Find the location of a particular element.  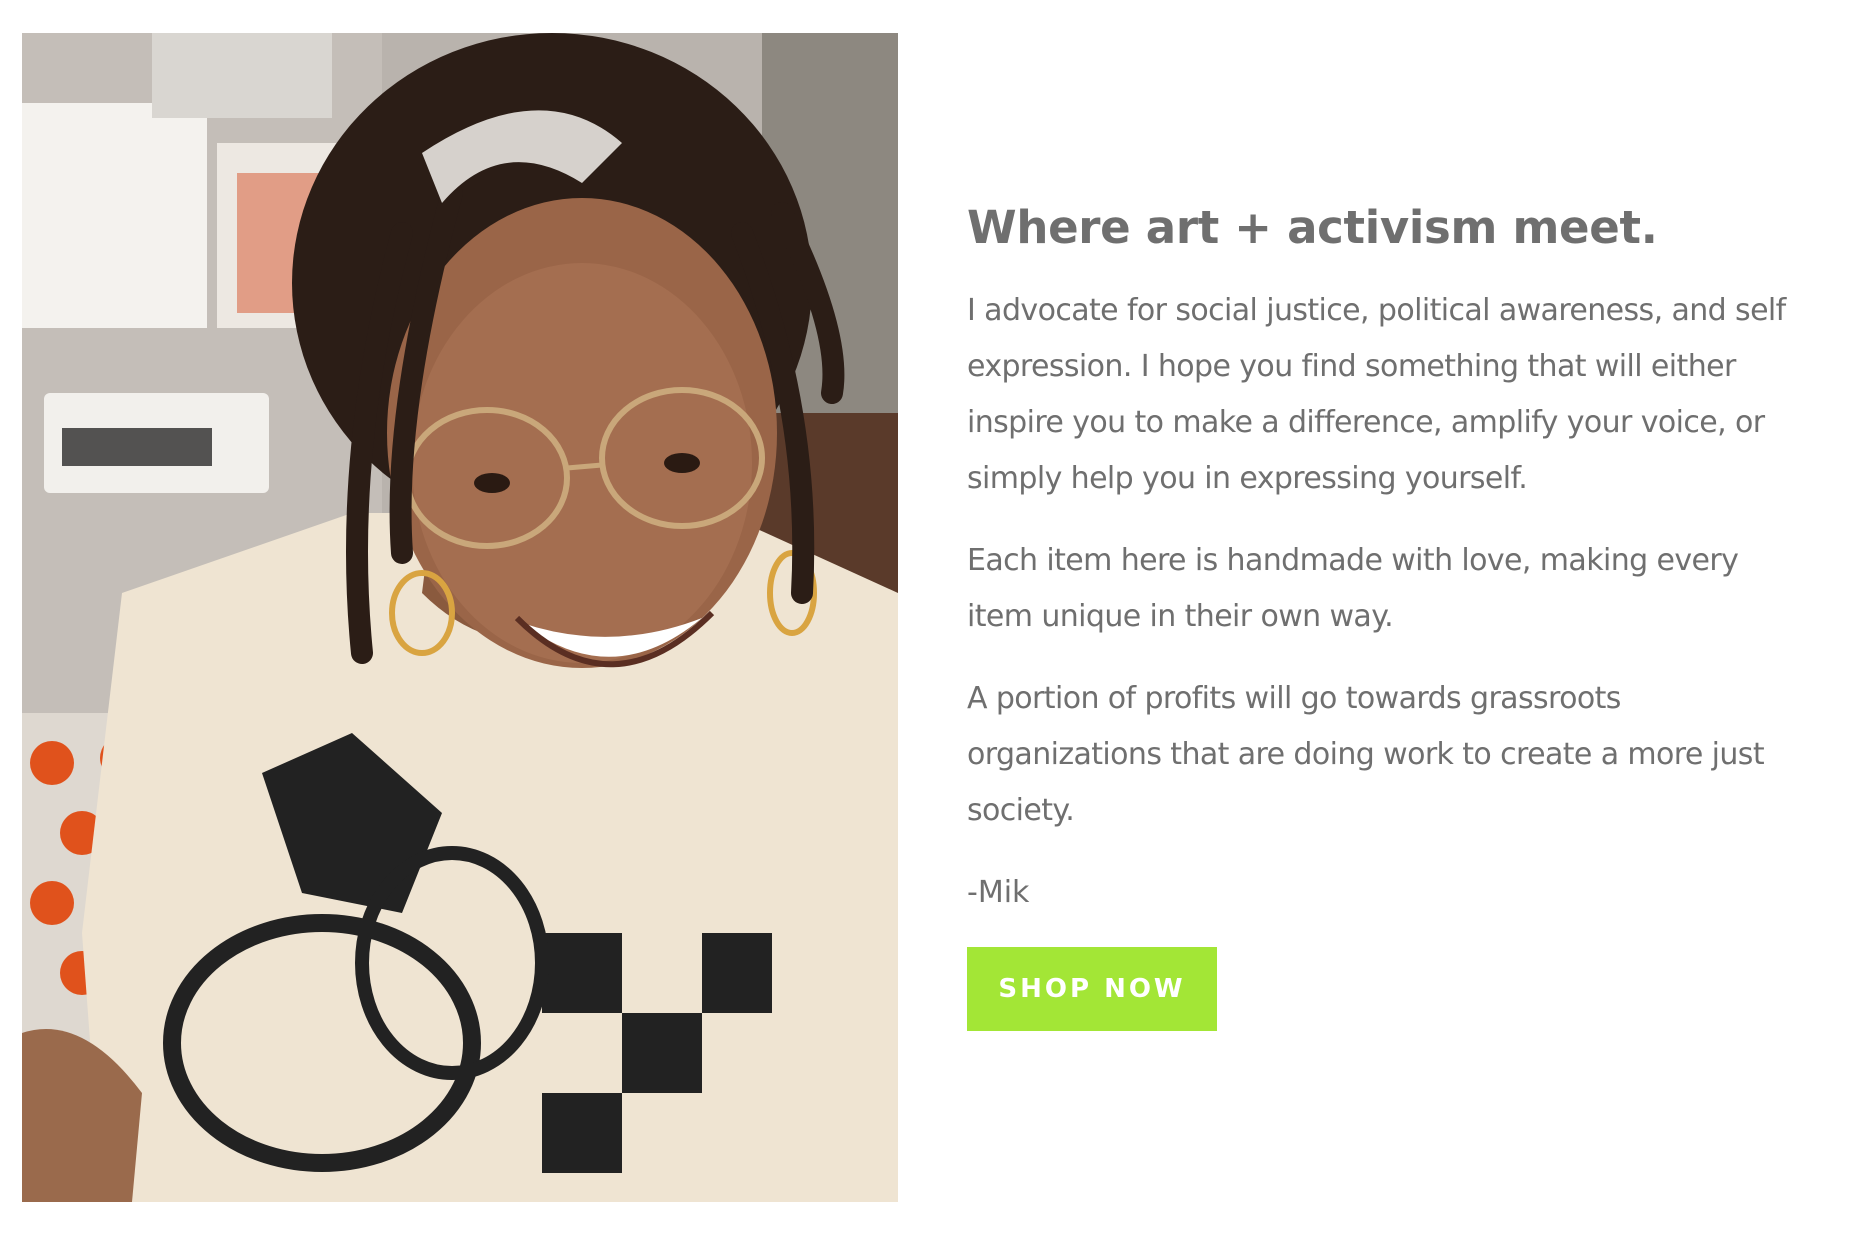

about-heading: Where art + activism meet. is located at coordinates (1312, 227).